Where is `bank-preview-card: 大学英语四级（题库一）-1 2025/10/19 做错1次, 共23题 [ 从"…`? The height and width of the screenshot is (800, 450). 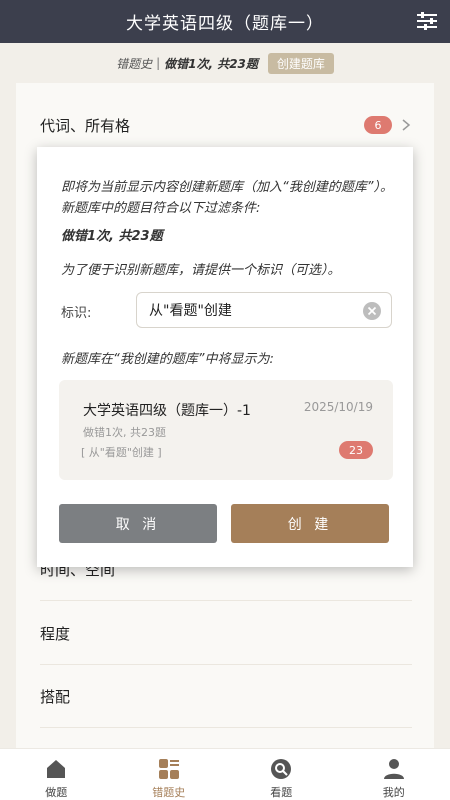
bank-preview-card: 大学英语四级（题库一）-1 2025/10/19 做错1次, 共23题 [ 从"… is located at coordinates (226, 430).